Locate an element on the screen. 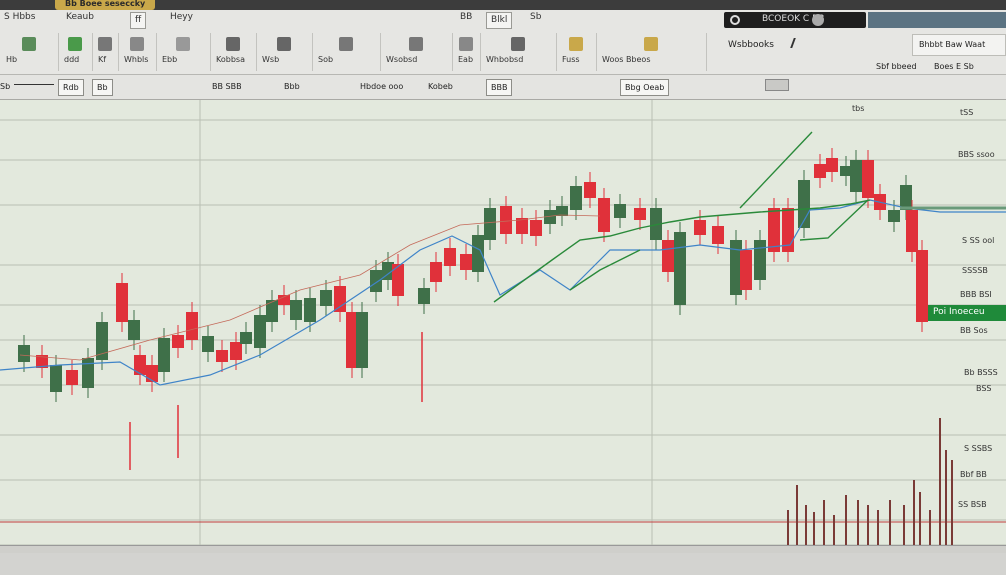 Image resolution: width=1006 pixels, height=575 pixels. ribbon-group-label: Hb is located at coordinates (12, 59).